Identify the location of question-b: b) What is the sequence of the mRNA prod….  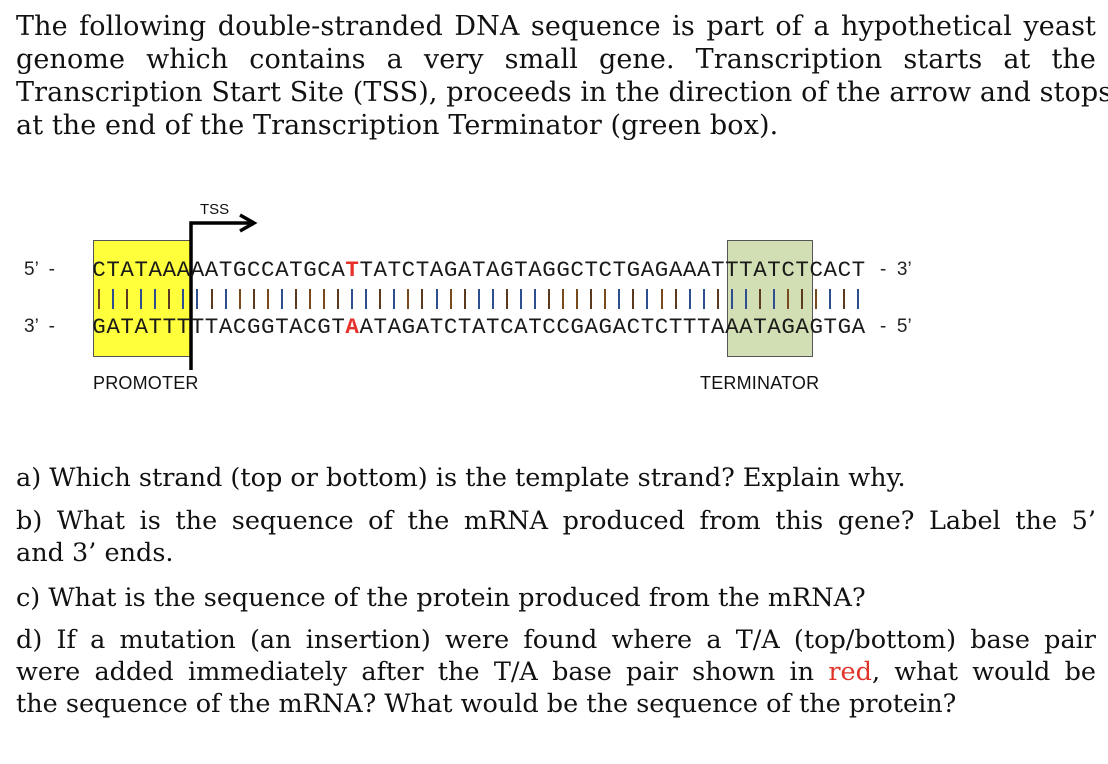
(556, 537).